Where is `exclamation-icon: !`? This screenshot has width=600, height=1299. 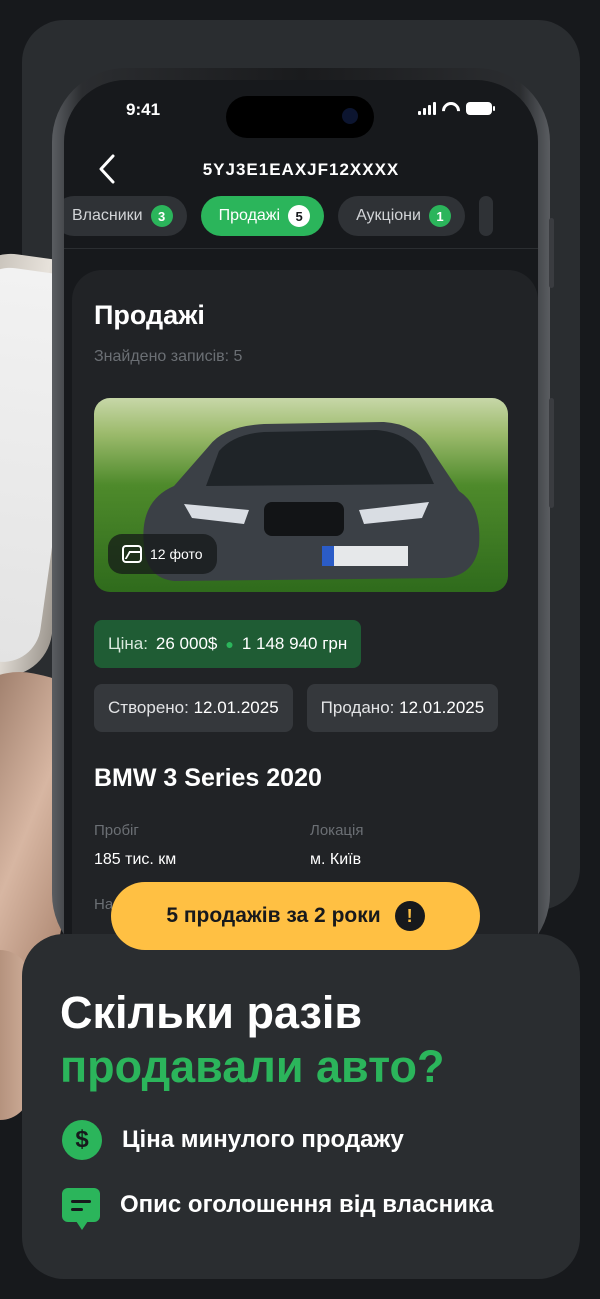 exclamation-icon: ! is located at coordinates (409, 916).